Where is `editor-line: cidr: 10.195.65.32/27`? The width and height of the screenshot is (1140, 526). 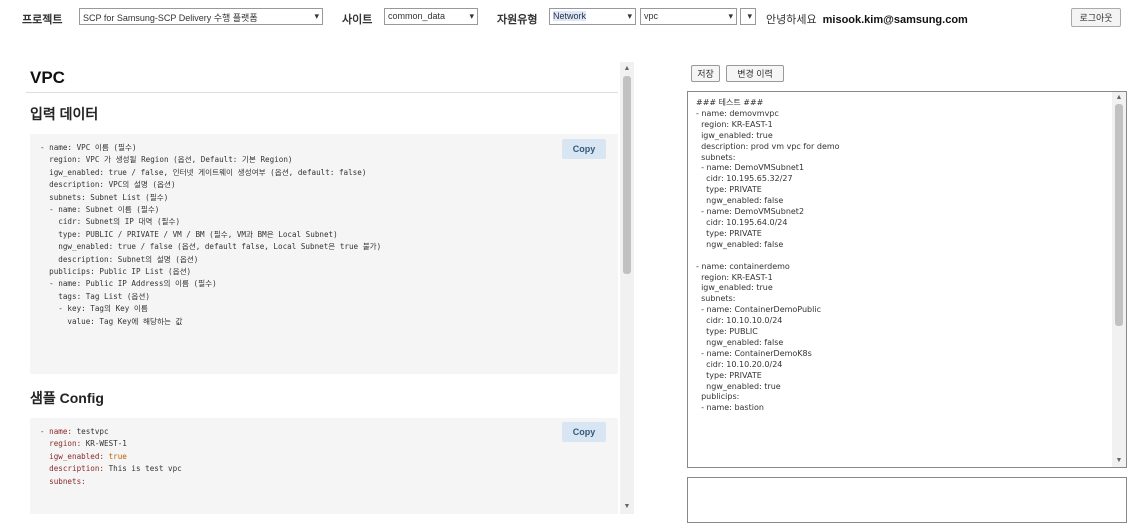 editor-line: cidr: 10.195.65.32/27 is located at coordinates (749, 179).